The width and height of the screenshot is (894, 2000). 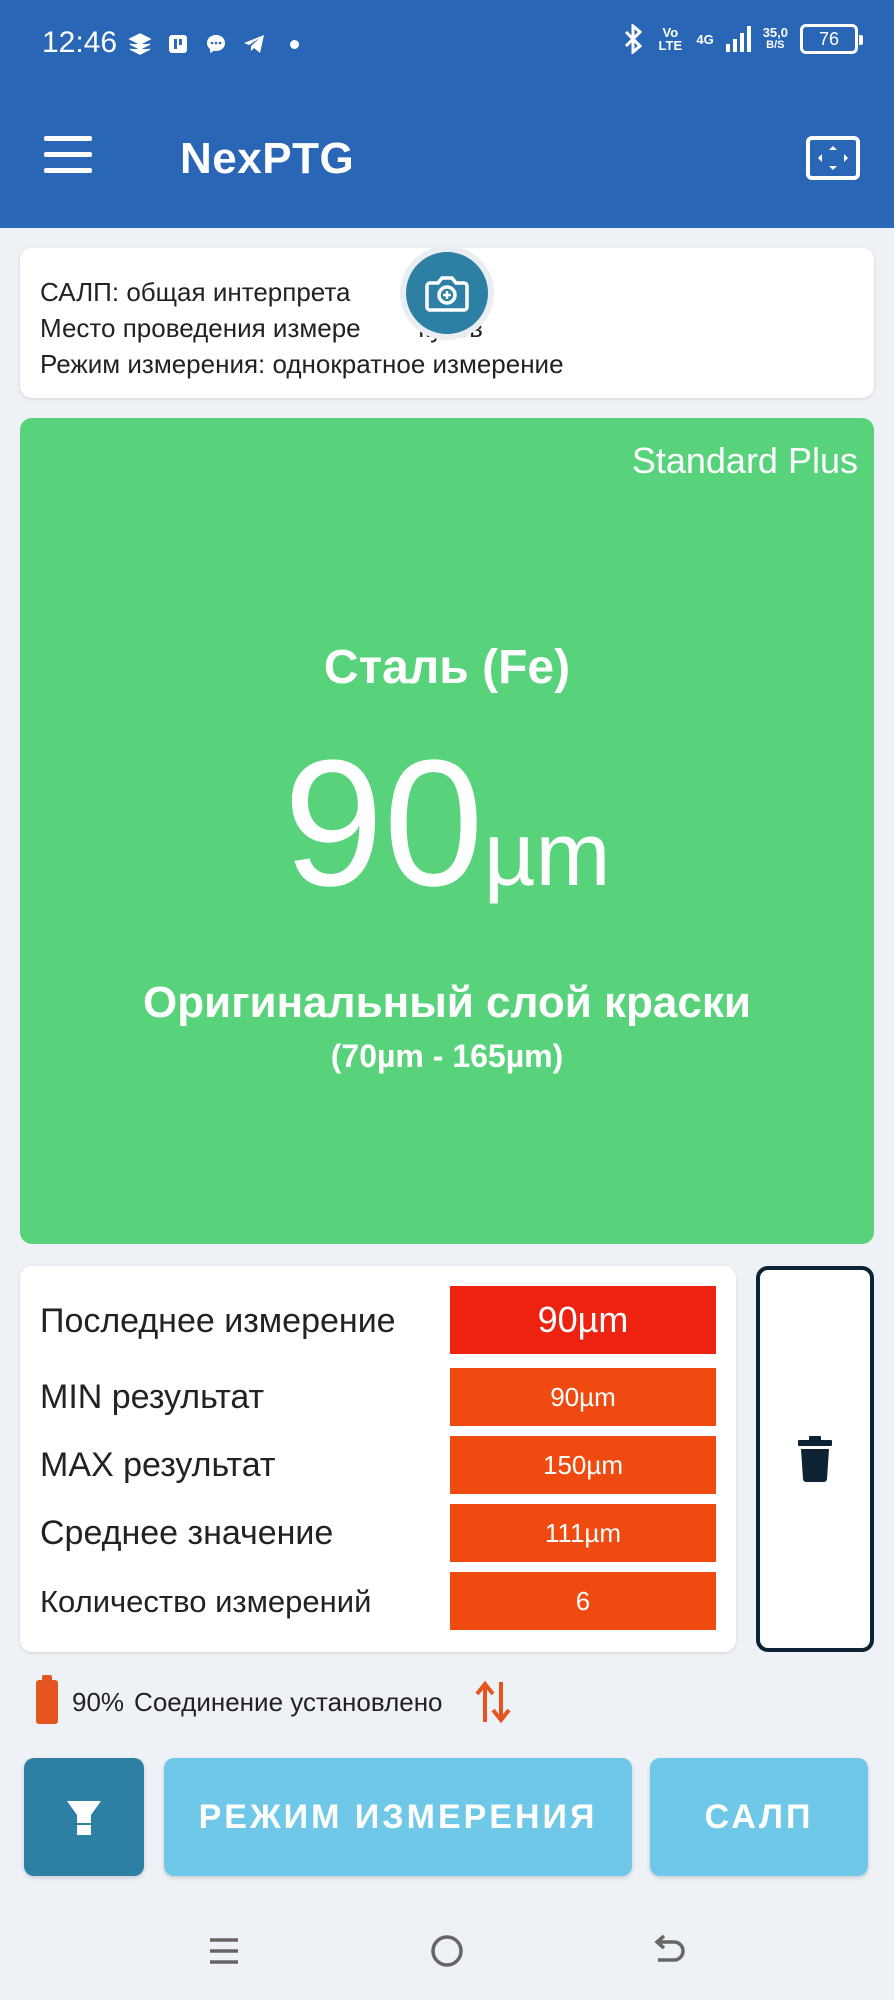 What do you see at coordinates (705, 39) in the screenshot?
I see `network-label: 4G` at bounding box center [705, 39].